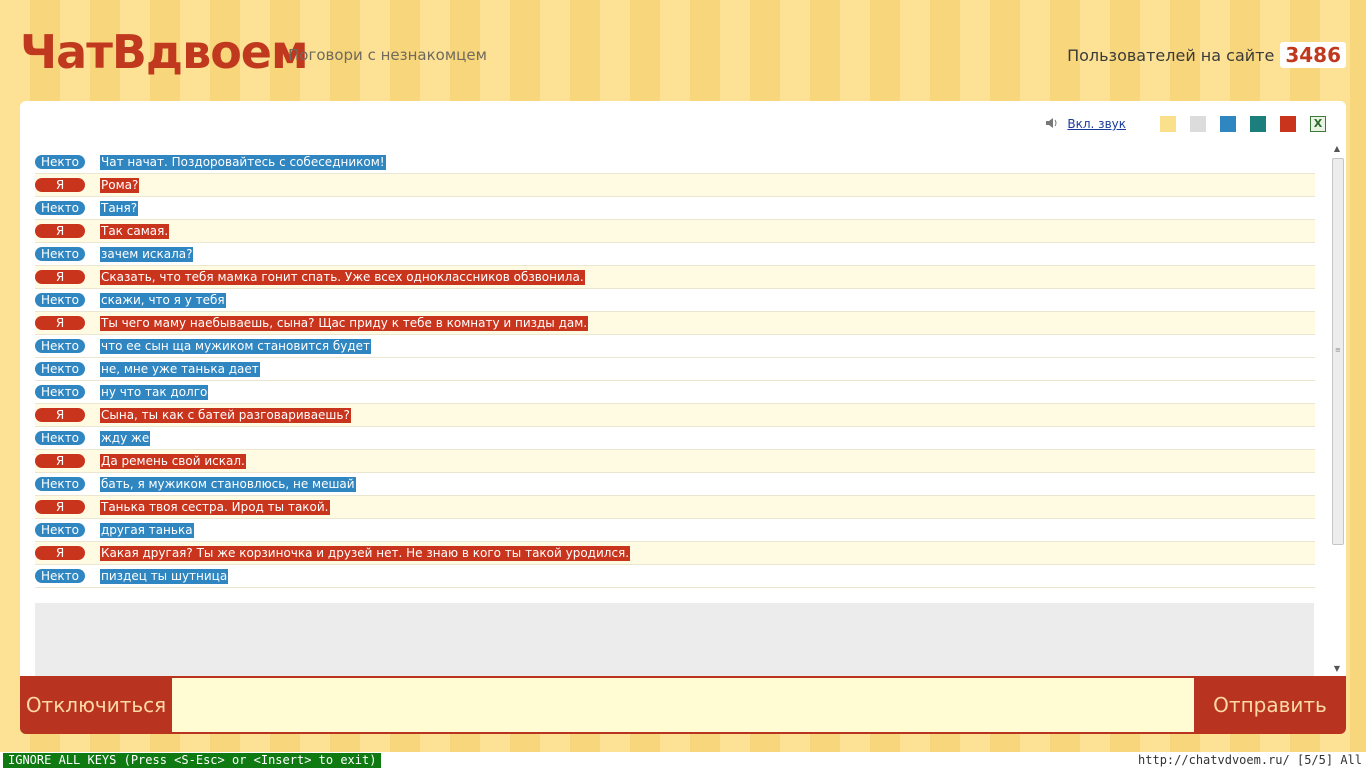 The height and width of the screenshot is (768, 1366). I want to click on message-row: Некто зачем искала?, so click(675, 254).